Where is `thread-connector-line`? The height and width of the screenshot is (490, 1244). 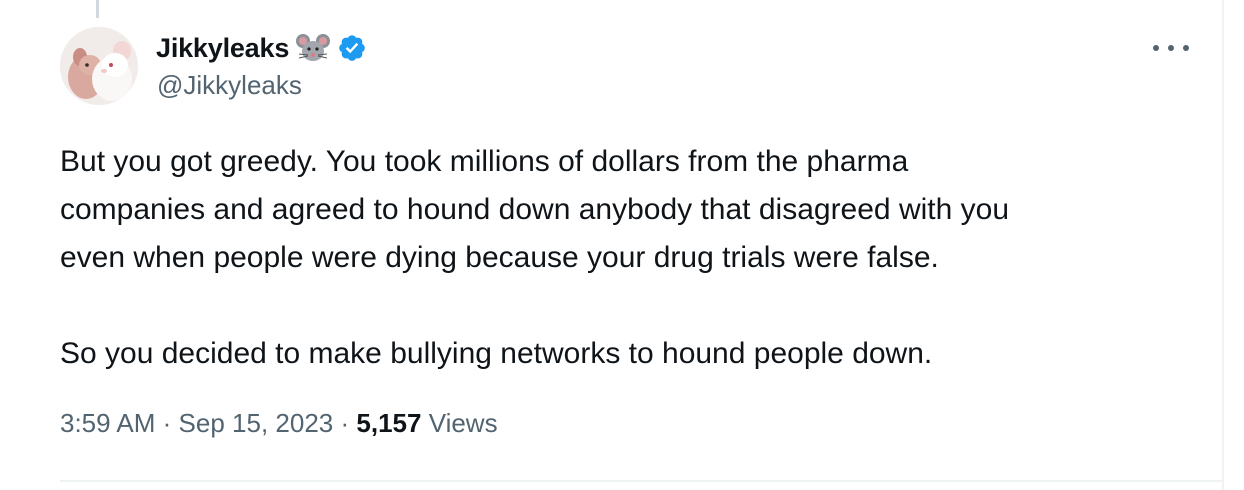 thread-connector-line is located at coordinates (97, 9).